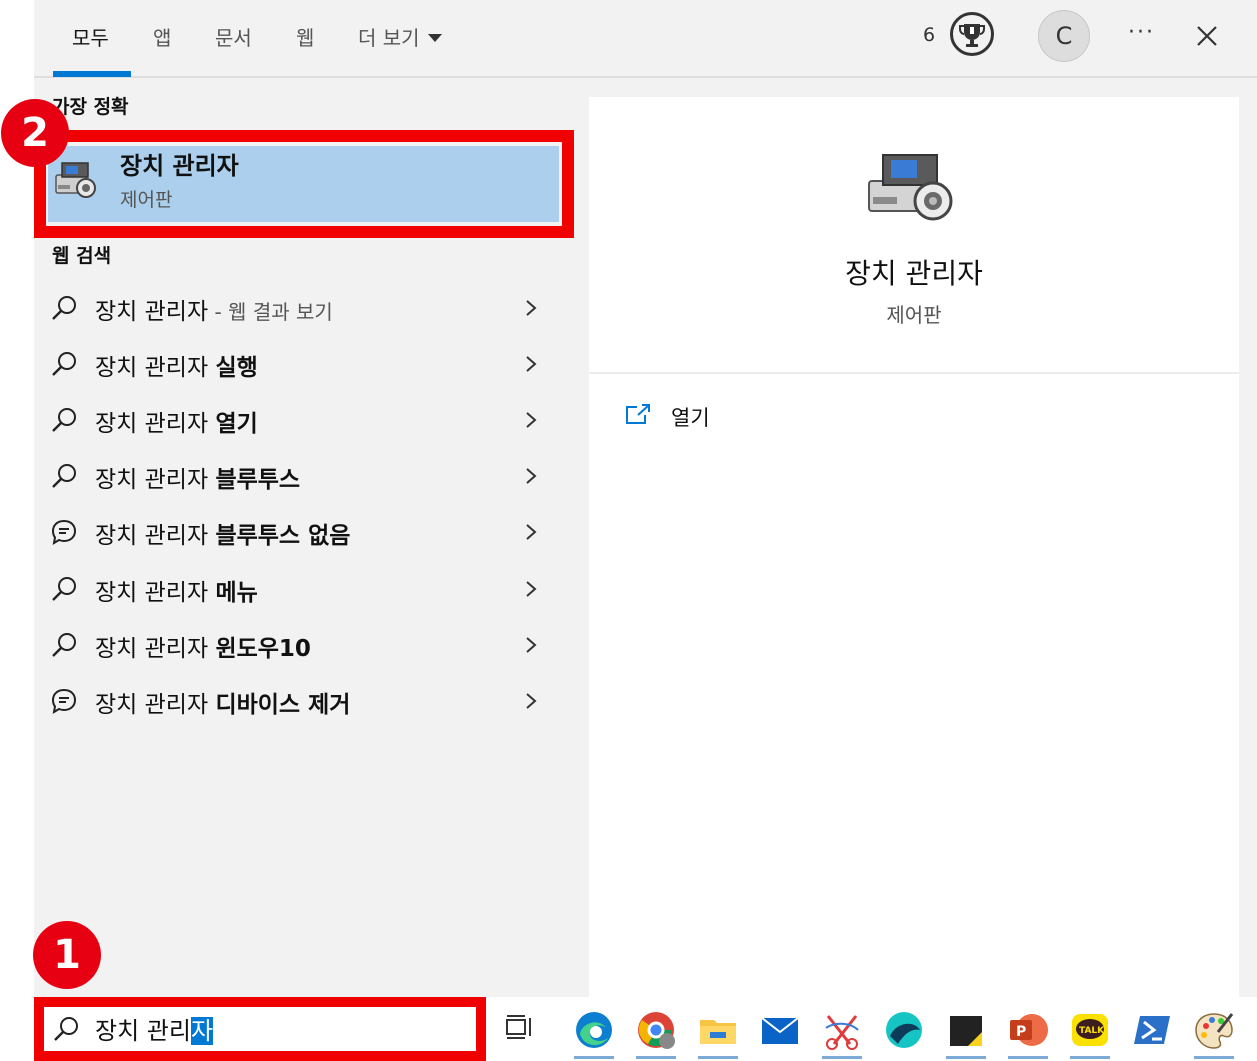 The image size is (1257, 1061). I want to click on svg-text: P, so click(1021, 1032).